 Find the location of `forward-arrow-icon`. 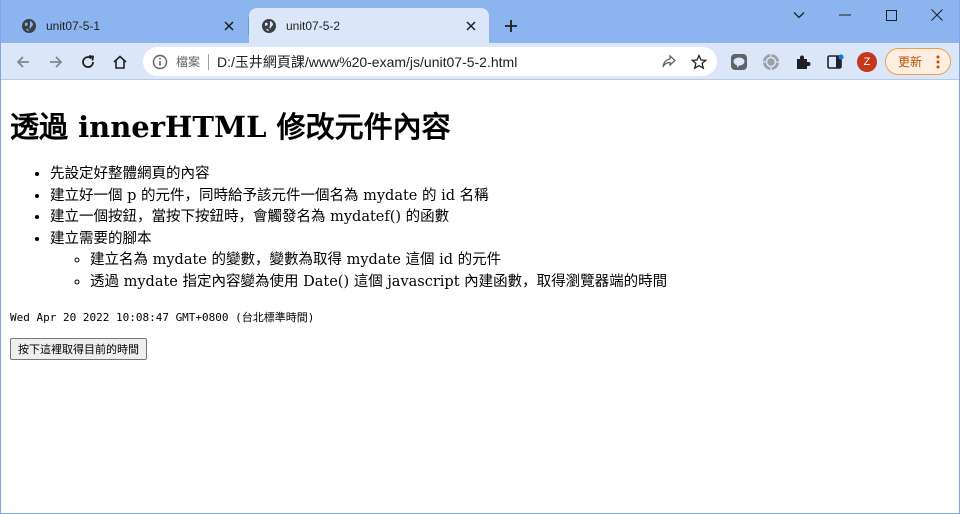

forward-arrow-icon is located at coordinates (56, 62).